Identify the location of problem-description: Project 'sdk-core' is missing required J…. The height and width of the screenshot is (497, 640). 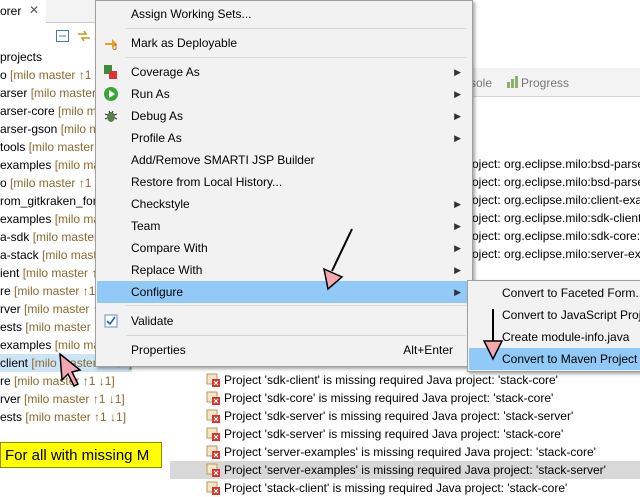
(389, 398).